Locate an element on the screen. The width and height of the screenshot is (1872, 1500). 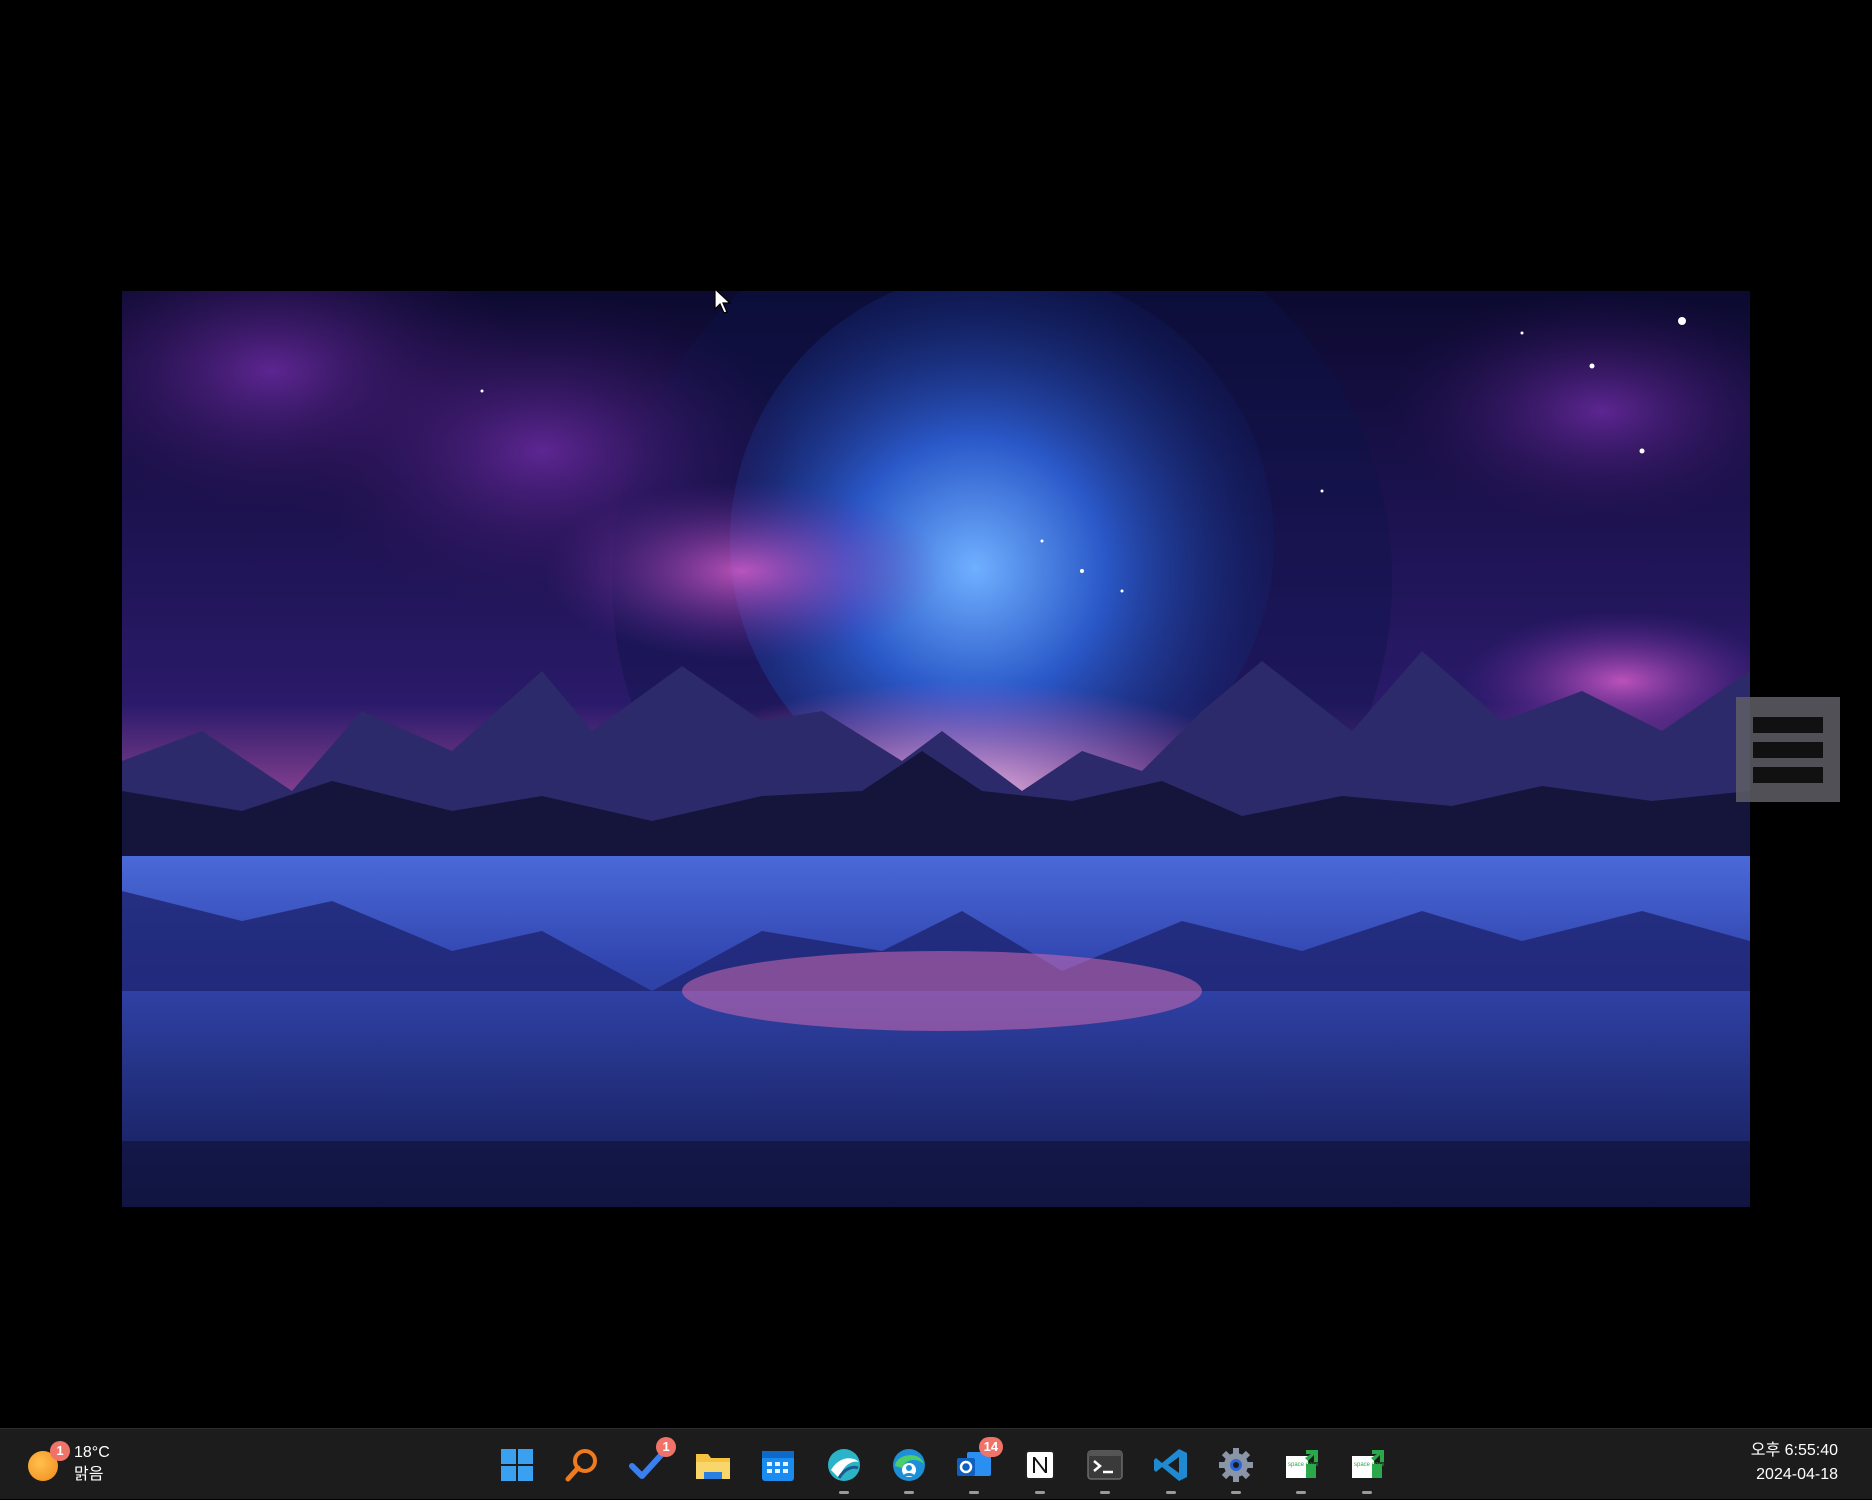
terminal-icon is located at coordinates (1105, 1464).